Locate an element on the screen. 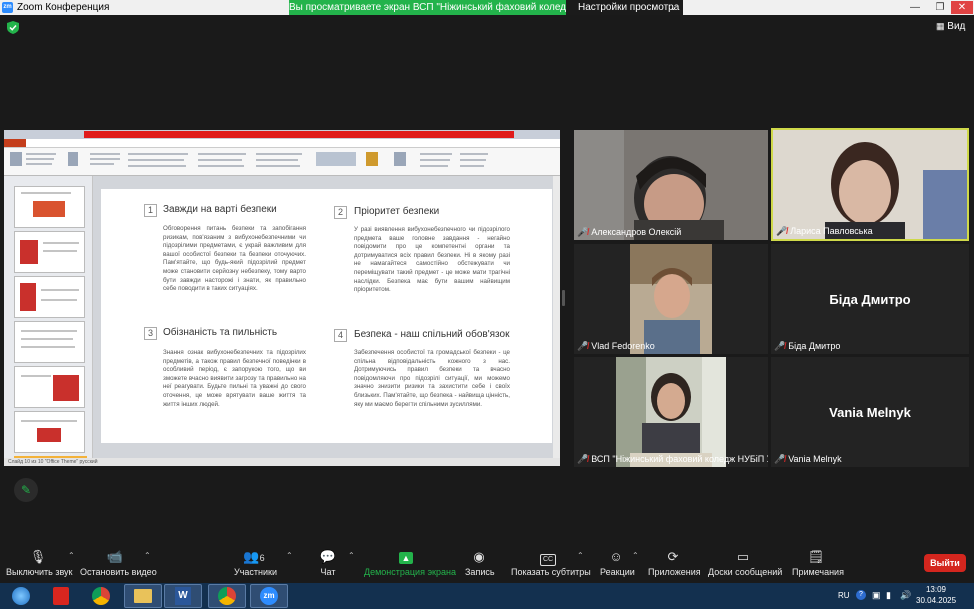 Image resolution: width=974 pixels, height=609 pixels. security-shield-icon is located at coordinates (13, 27).